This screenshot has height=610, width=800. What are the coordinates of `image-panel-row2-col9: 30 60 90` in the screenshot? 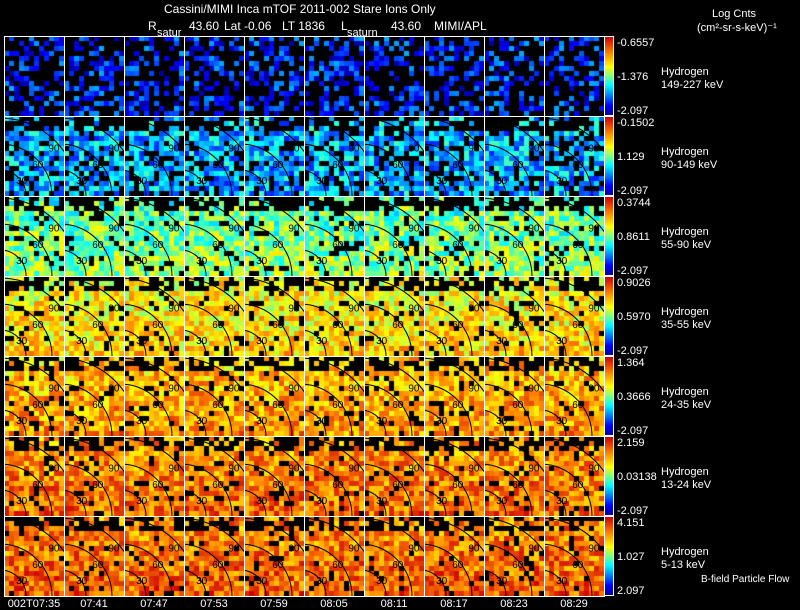 It's located at (514, 156).